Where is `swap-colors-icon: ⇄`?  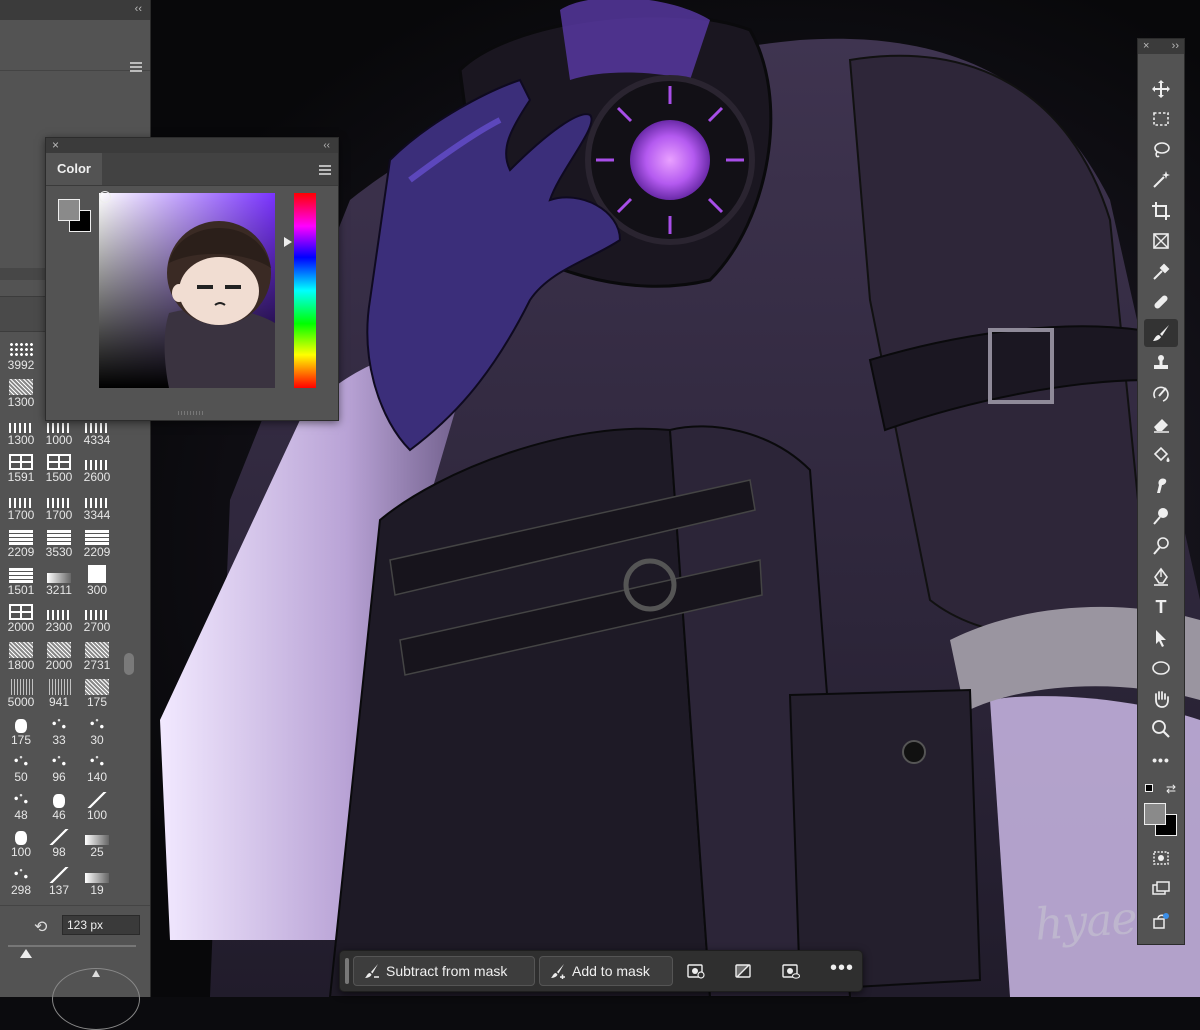
swap-colors-icon: ⇄ is located at coordinates (1171, 789).